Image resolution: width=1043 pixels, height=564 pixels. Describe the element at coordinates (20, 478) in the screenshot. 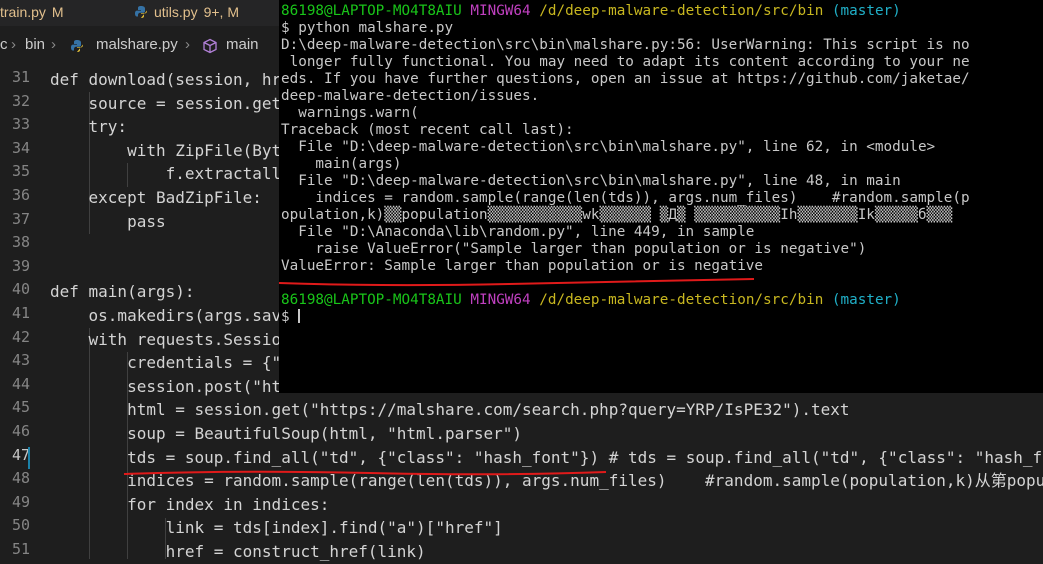

I see `line-number: 48` at that location.